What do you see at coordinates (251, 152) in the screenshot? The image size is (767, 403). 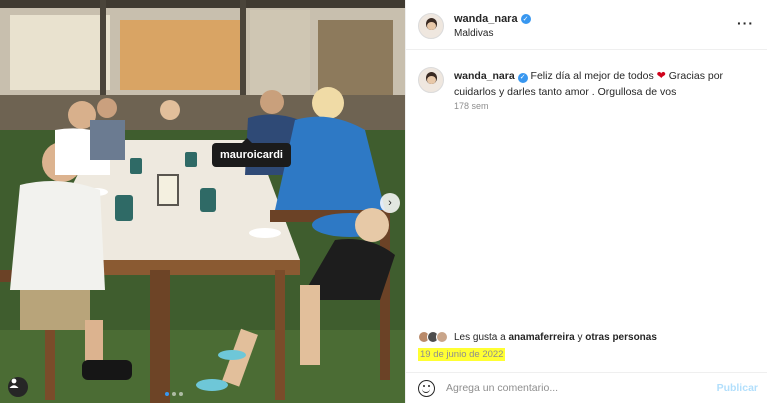 I see `user-tag-bubble: mauroicardi` at bounding box center [251, 152].